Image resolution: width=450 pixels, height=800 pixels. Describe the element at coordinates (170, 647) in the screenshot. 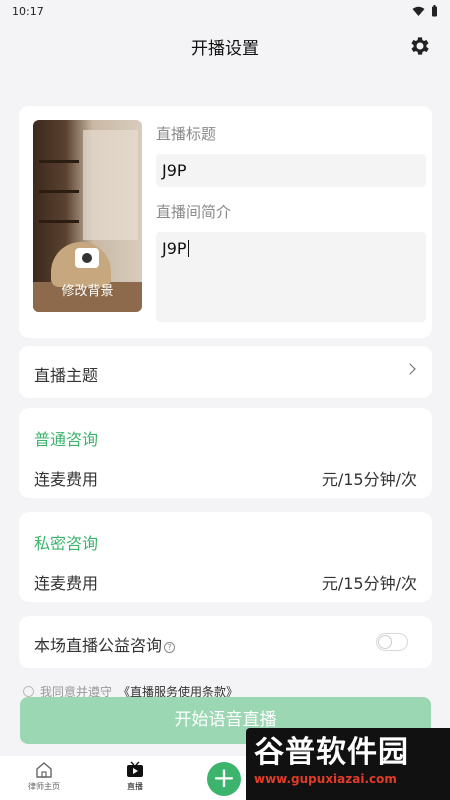

I see `help-icon: ?` at that location.